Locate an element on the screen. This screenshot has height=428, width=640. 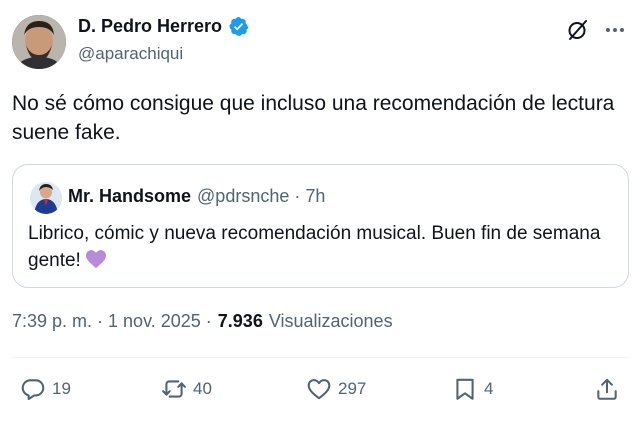
bookmark-icon is located at coordinates (465, 389).